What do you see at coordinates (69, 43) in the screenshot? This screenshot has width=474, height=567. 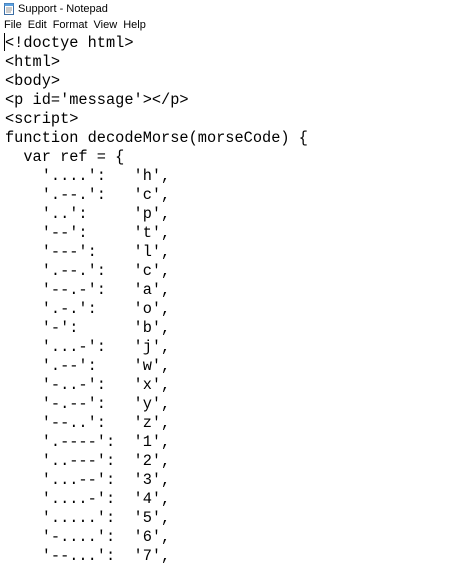 I see `code-line: <!doctye html>` at bounding box center [69, 43].